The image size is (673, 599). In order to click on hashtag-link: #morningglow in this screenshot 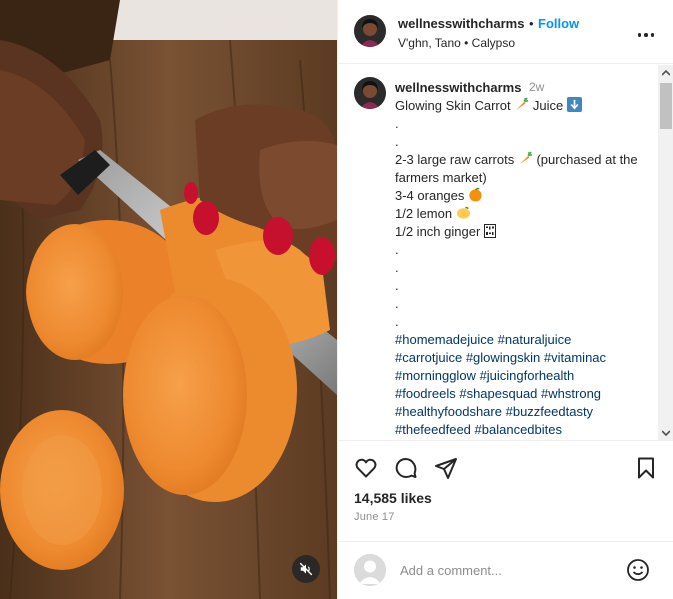, I will do `click(435, 375)`.